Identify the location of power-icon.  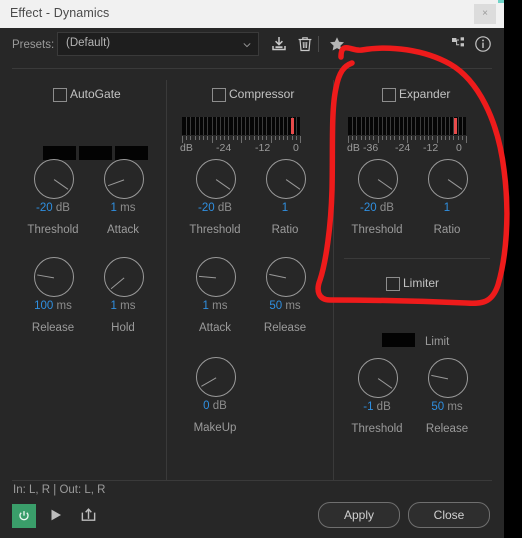
(24, 516).